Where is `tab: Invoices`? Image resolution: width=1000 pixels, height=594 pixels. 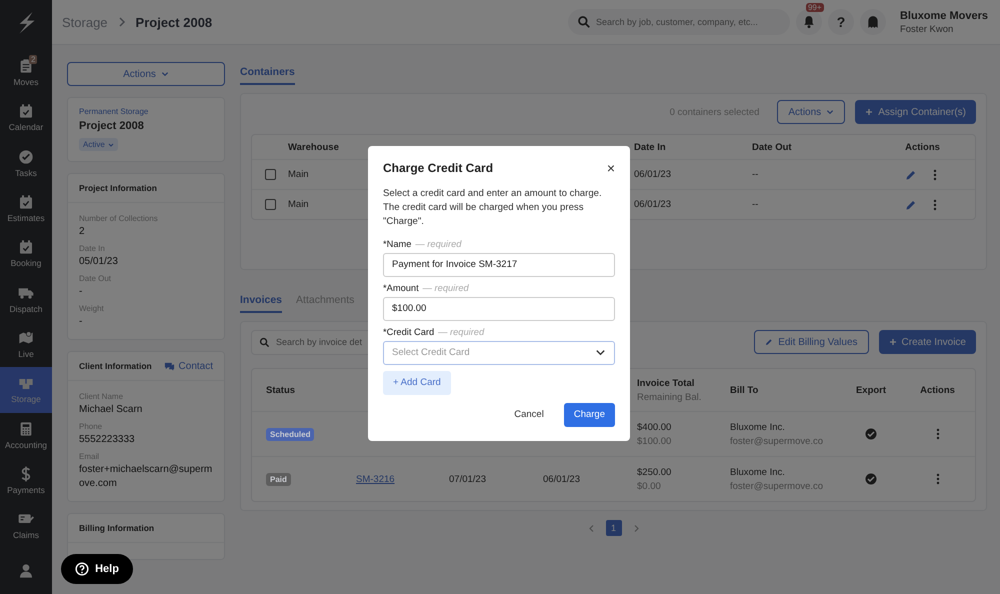
tab: Invoices is located at coordinates (261, 301).